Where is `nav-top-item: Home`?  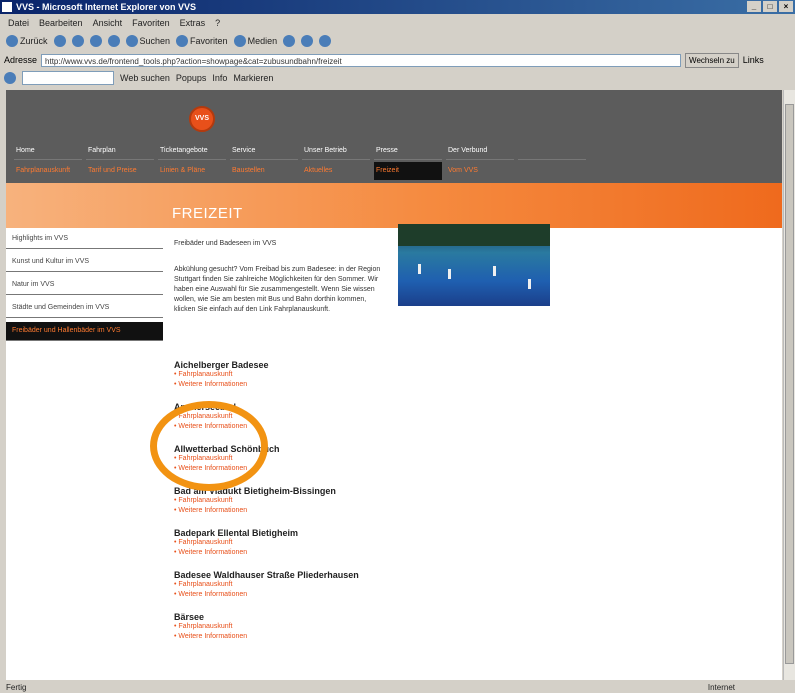
nav-top-item: Home is located at coordinates (48, 151).